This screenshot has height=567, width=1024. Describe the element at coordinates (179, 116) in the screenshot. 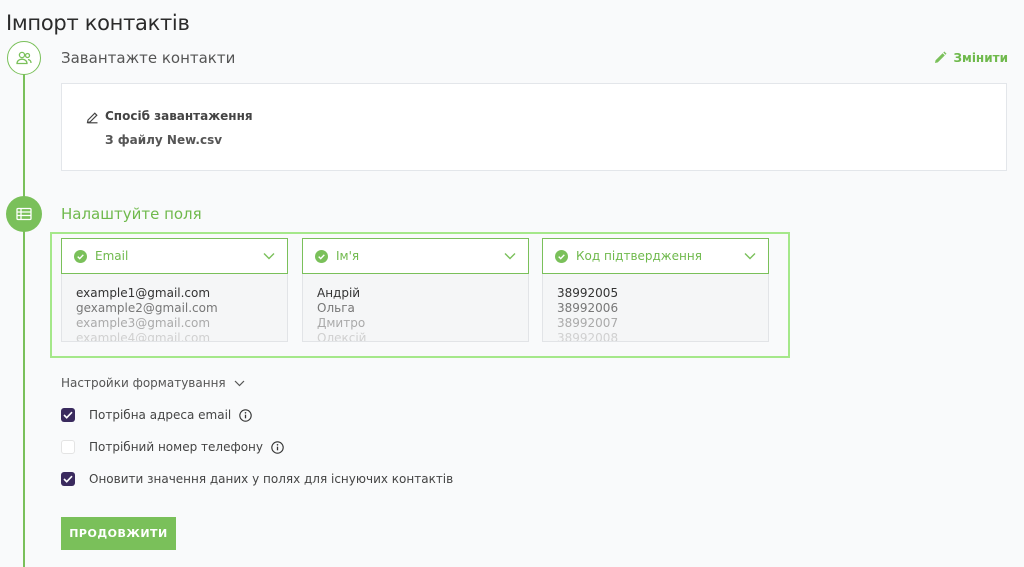

I see `upload-method-label: Спосіб завантаження` at that location.